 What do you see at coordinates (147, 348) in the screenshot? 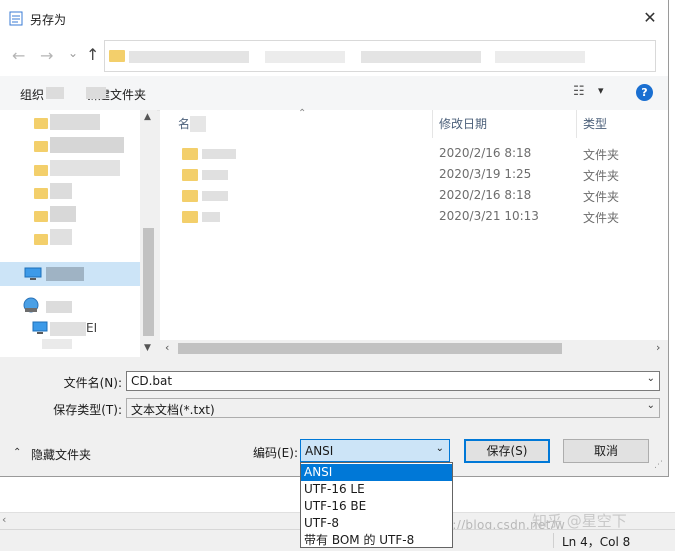
I see `scroll-down-icon: ▼` at bounding box center [147, 348].